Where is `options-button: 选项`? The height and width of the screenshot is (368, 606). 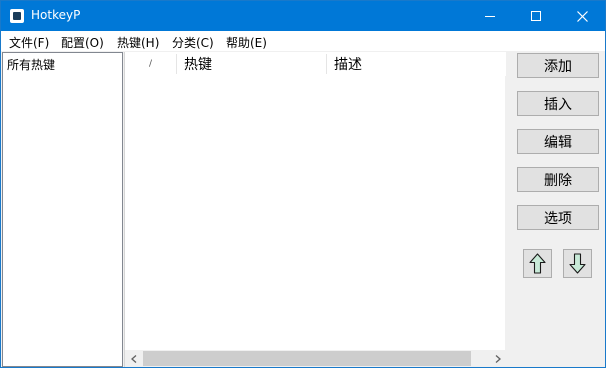 options-button: 选项 is located at coordinates (558, 217).